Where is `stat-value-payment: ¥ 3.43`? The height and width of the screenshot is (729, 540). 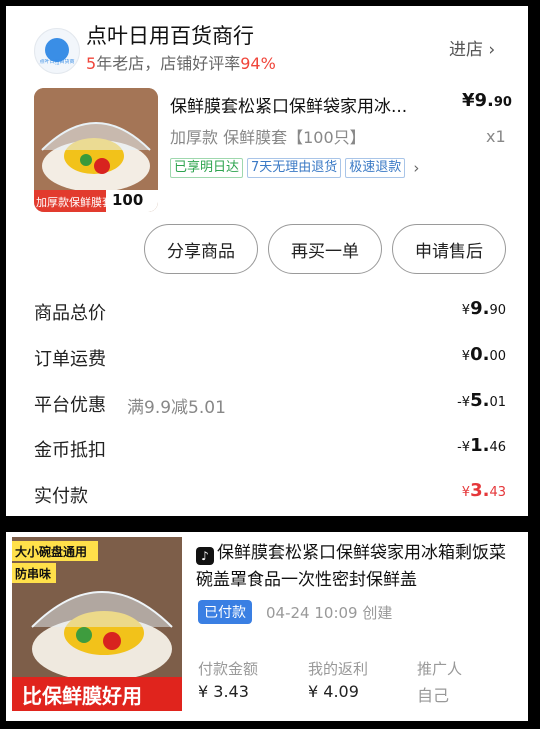
stat-value-payment: ¥ 3.43 is located at coordinates (223, 691).